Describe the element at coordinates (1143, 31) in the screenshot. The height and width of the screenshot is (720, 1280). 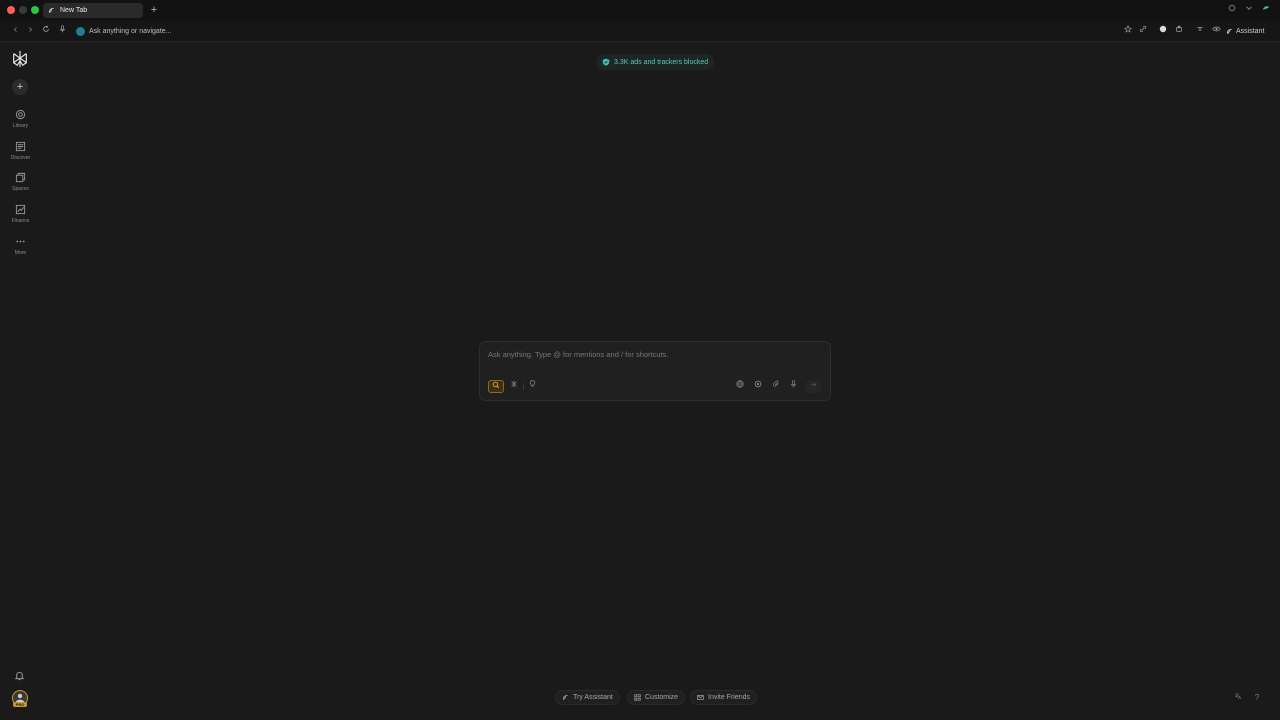
I see `link-icon` at that location.